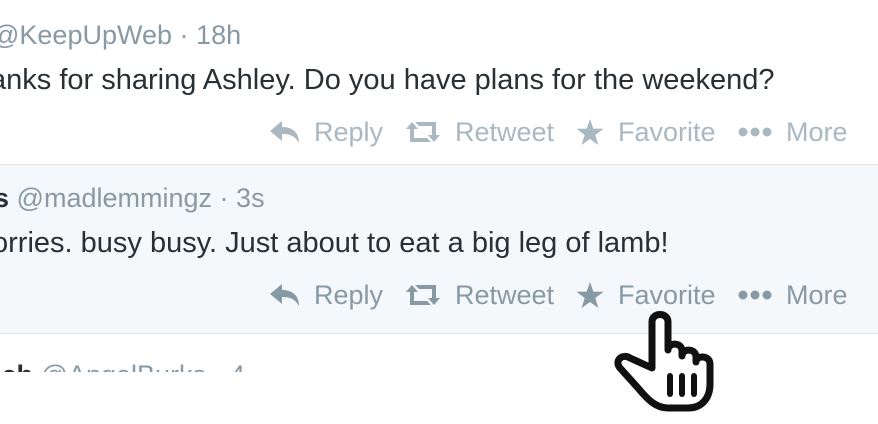 Image resolution: width=878 pixels, height=424 pixels. What do you see at coordinates (664, 361) in the screenshot?
I see `hand-pointer-cursor` at bounding box center [664, 361].